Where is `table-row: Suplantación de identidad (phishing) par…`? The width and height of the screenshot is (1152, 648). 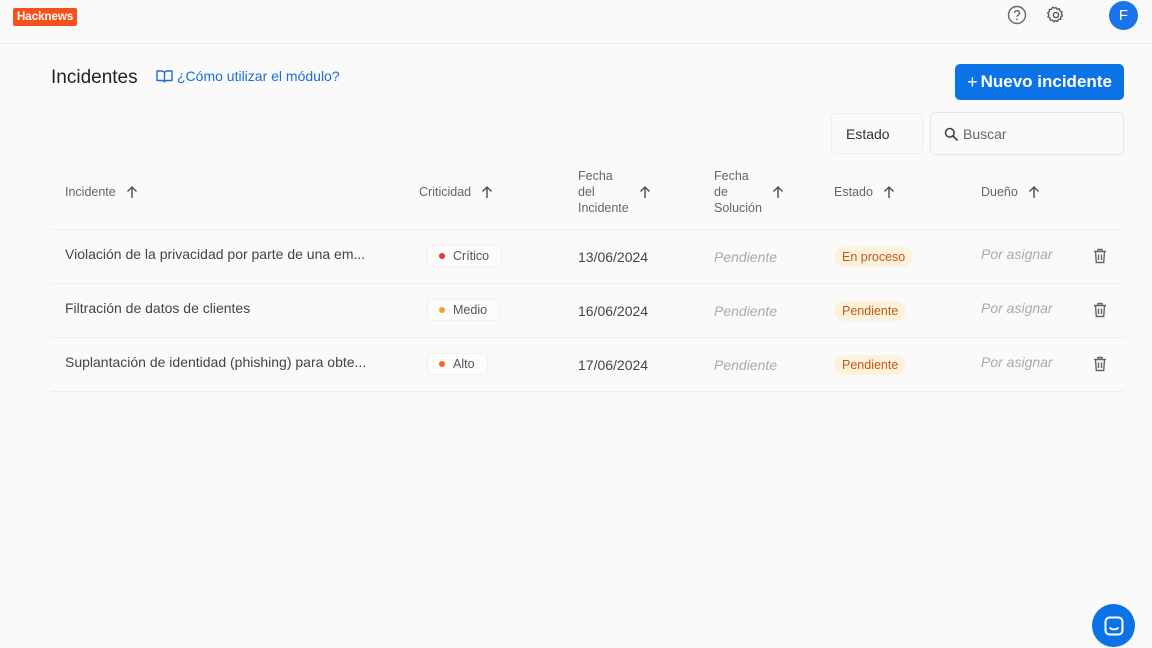 table-row: Suplantación de identidad (phishing) par… is located at coordinates (587, 365).